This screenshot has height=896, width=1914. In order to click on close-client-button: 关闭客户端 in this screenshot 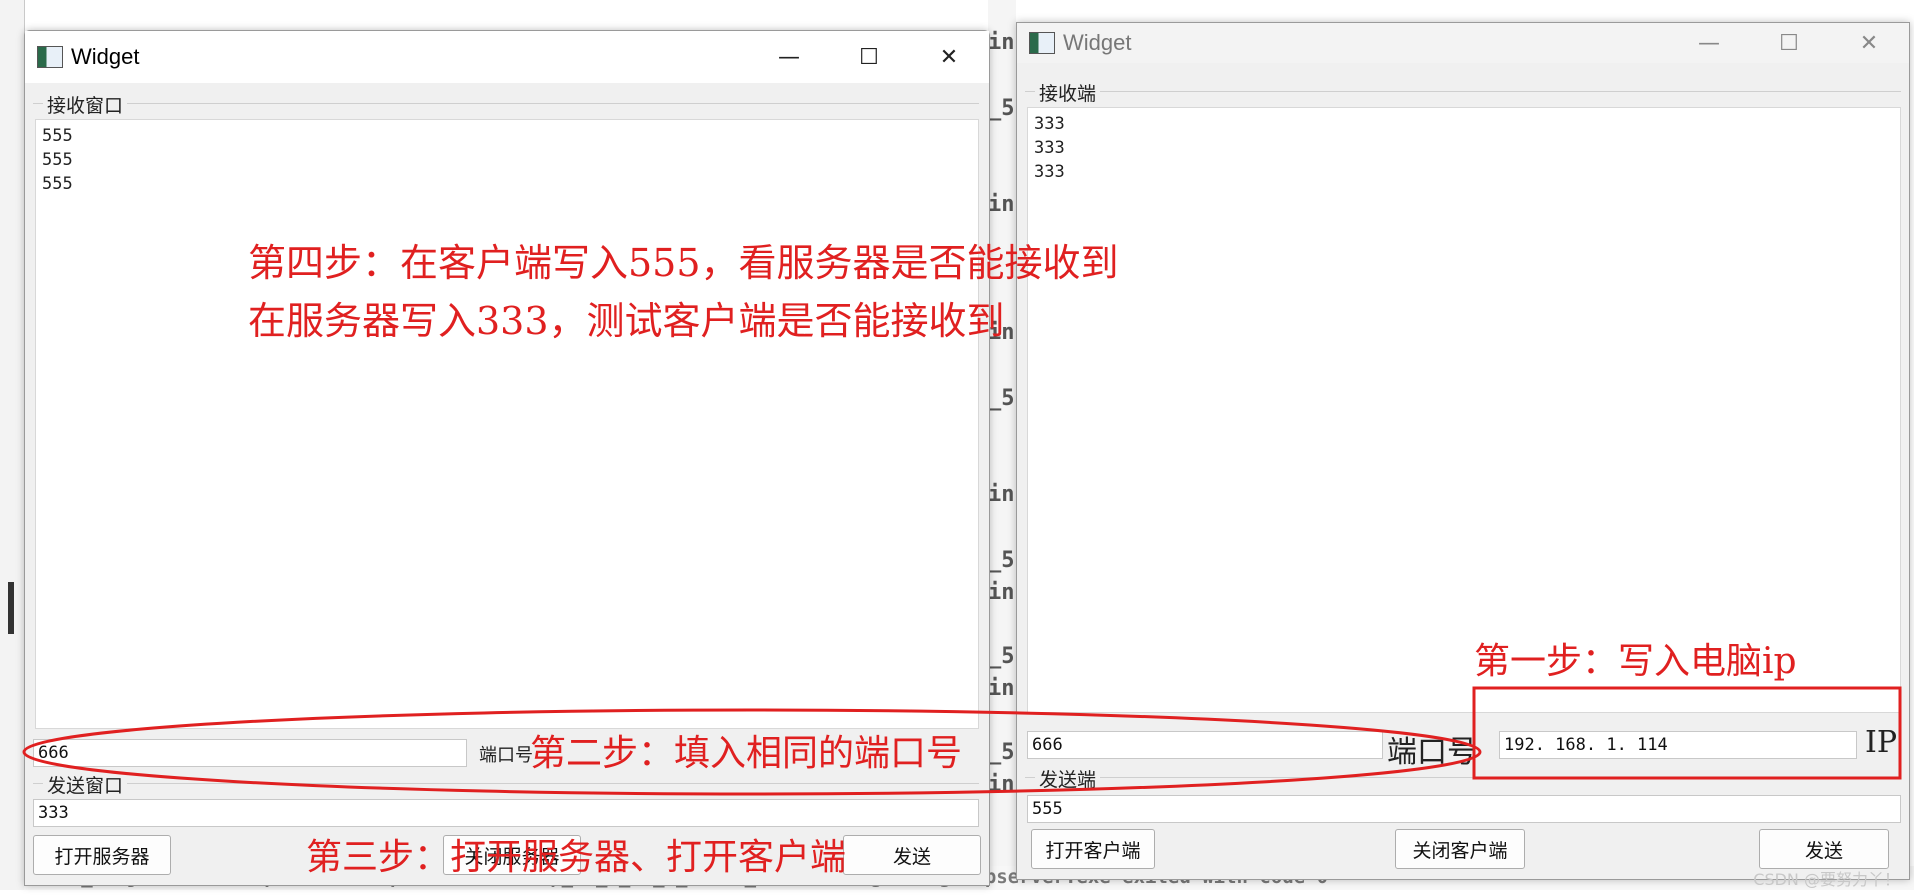, I will do `click(1460, 849)`.